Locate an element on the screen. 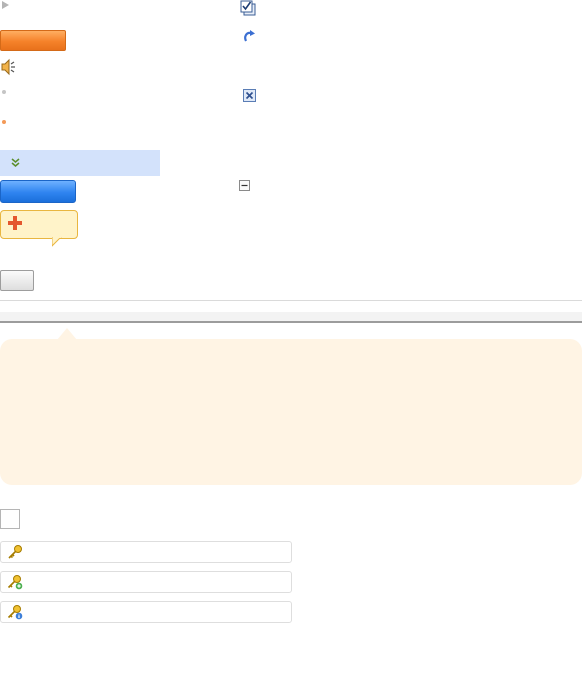 This screenshot has height=690, width=582. blue-button is located at coordinates (38, 191).